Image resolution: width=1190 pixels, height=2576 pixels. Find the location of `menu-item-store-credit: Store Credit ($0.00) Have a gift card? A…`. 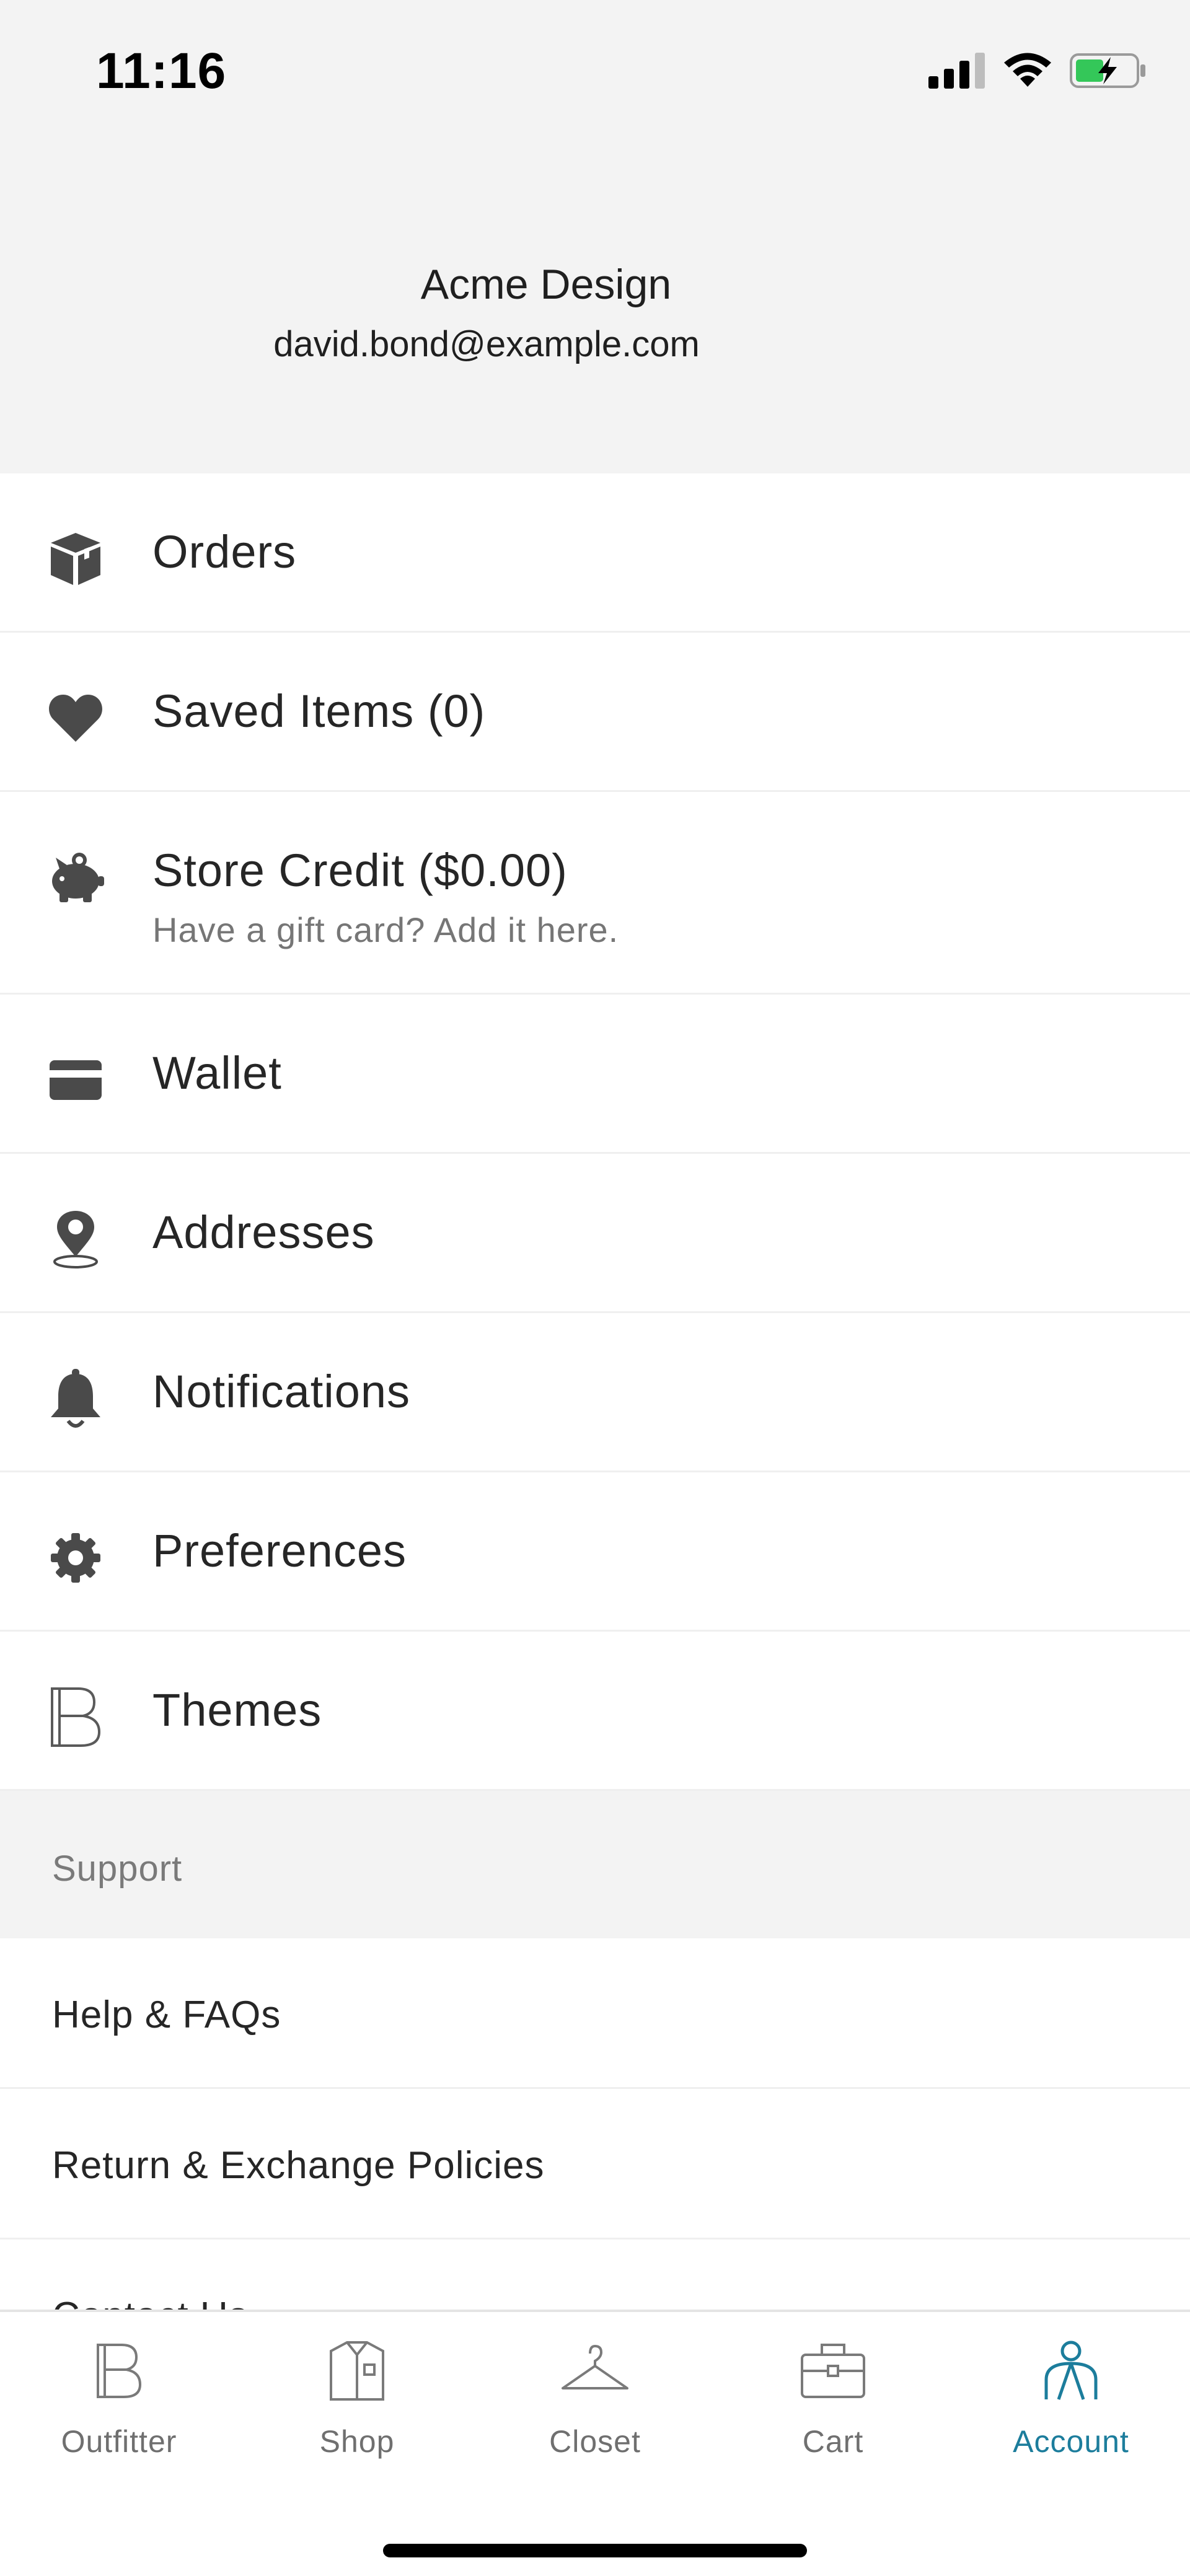

menu-item-store-credit: Store Credit ($0.00) Have a gift card? A… is located at coordinates (595, 893).